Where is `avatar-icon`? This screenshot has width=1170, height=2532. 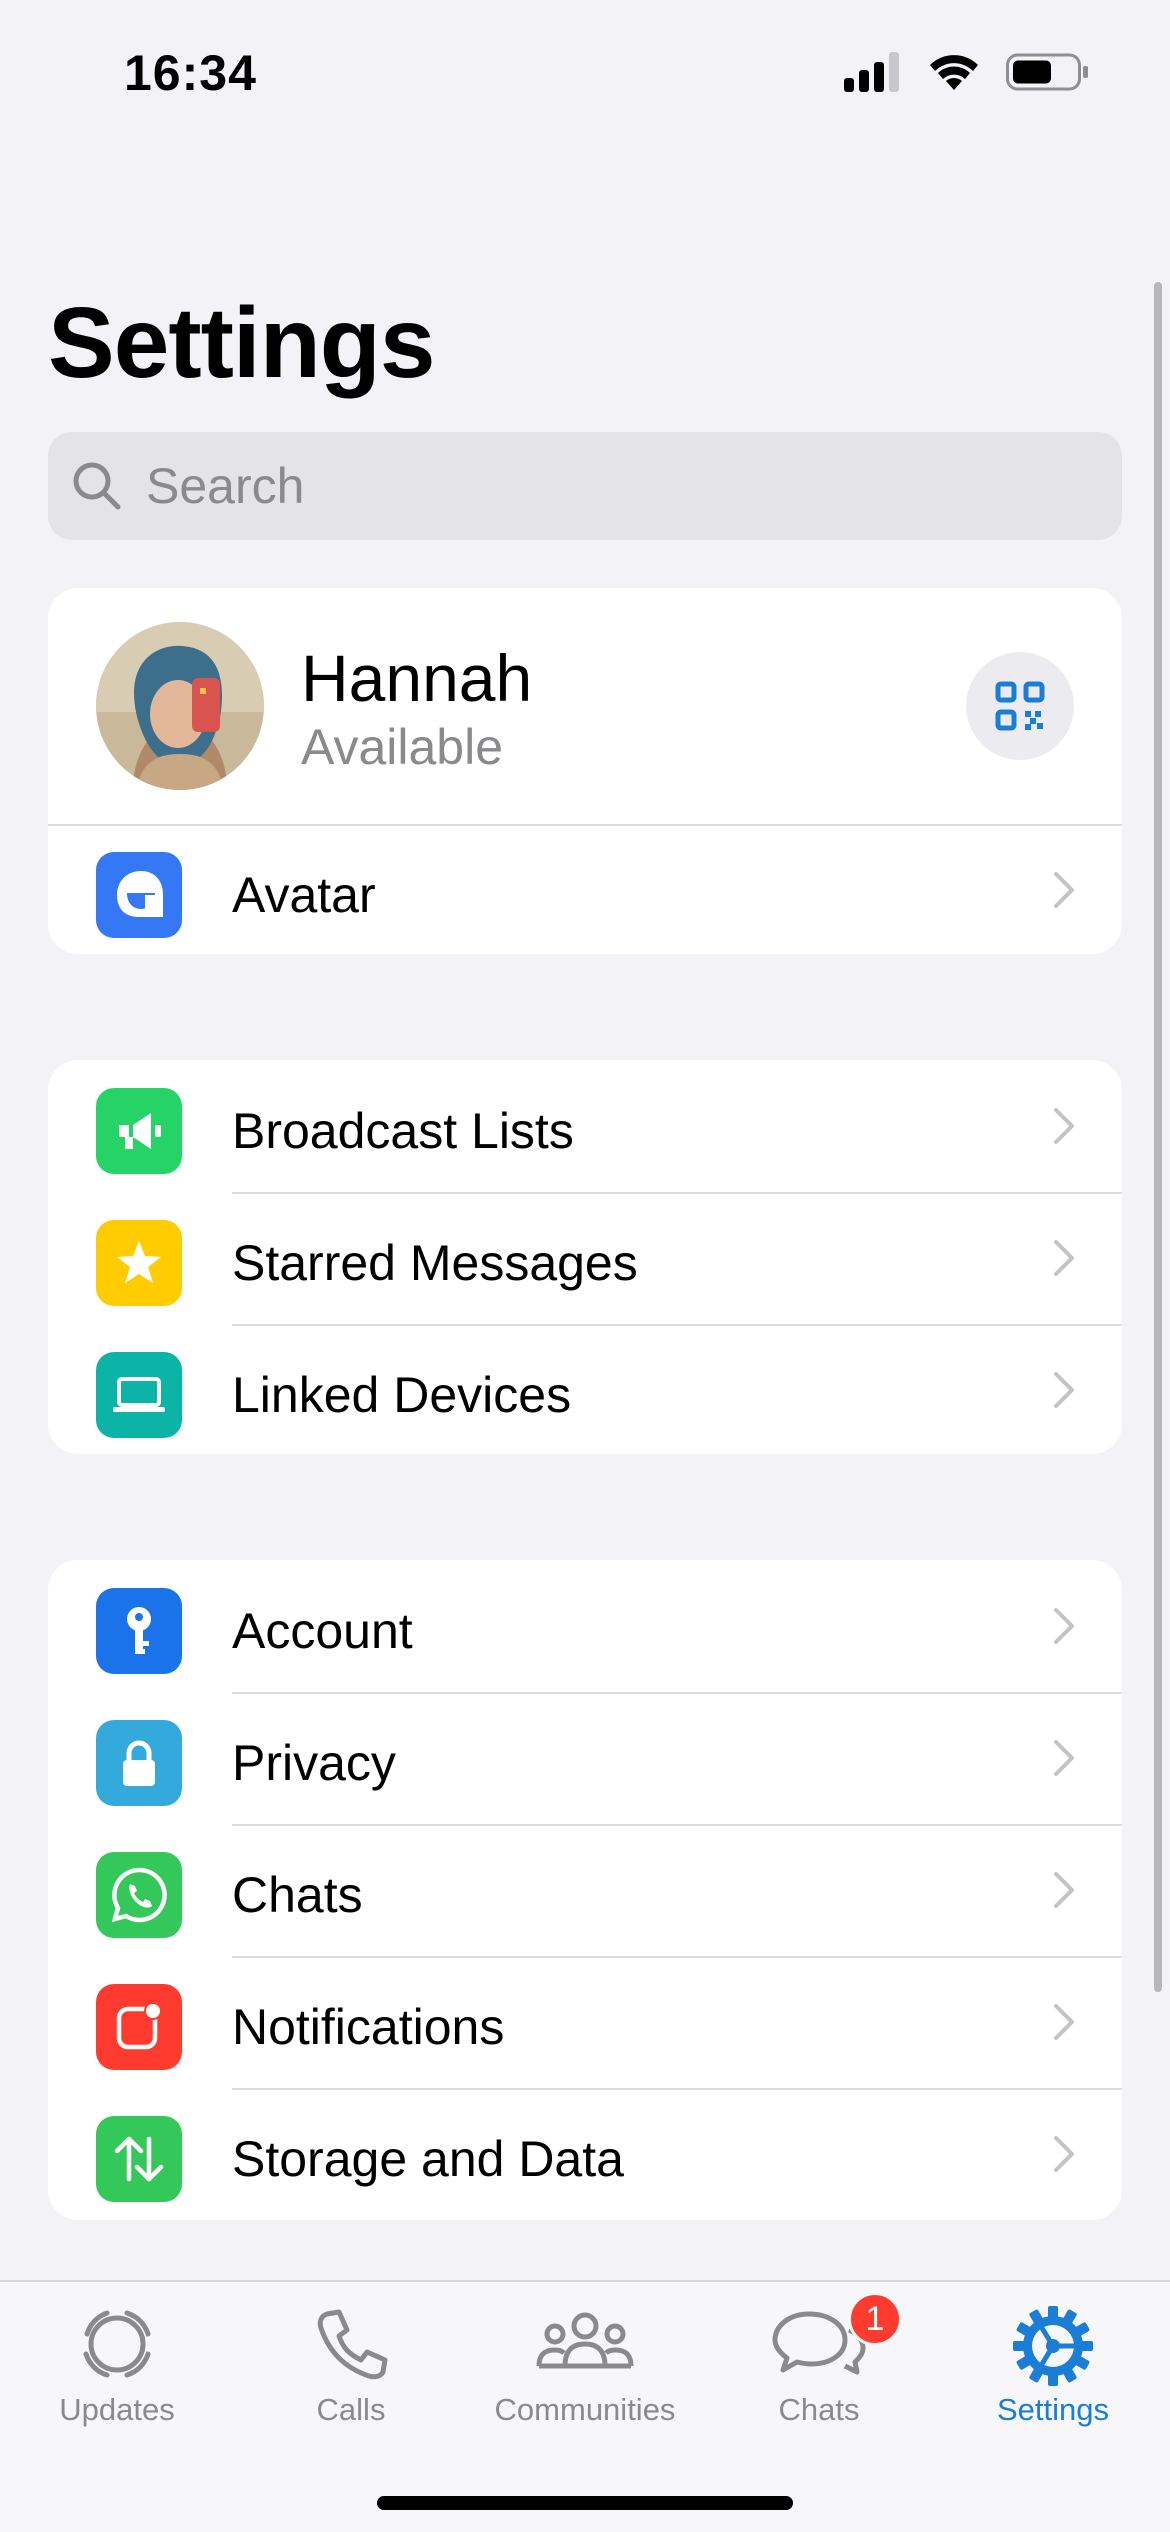 avatar-icon is located at coordinates (139, 895).